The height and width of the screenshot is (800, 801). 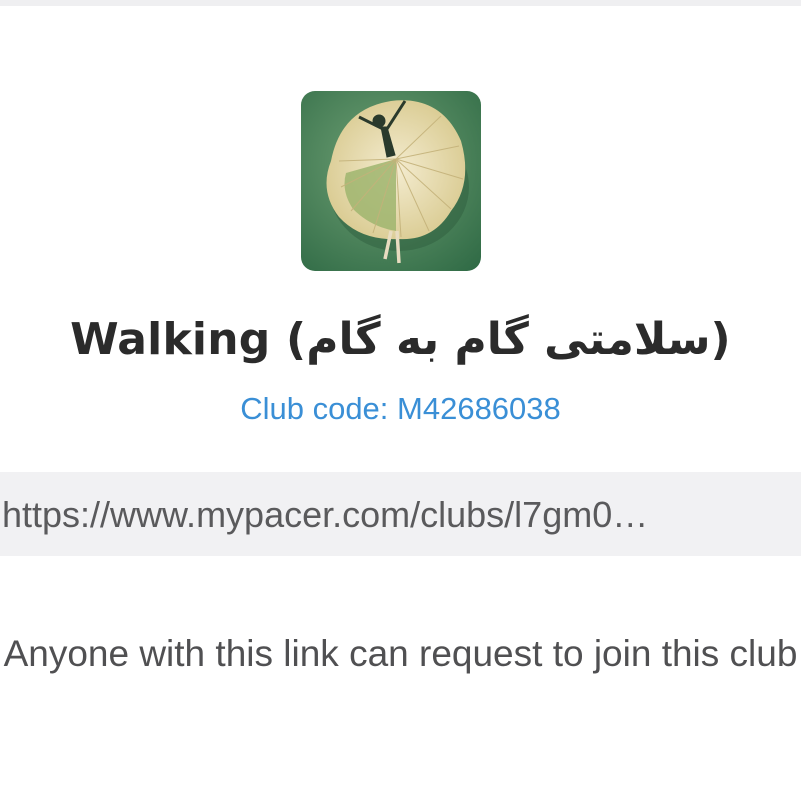 I want to click on club-code: Club code: M42686038, so click(x=400, y=408).